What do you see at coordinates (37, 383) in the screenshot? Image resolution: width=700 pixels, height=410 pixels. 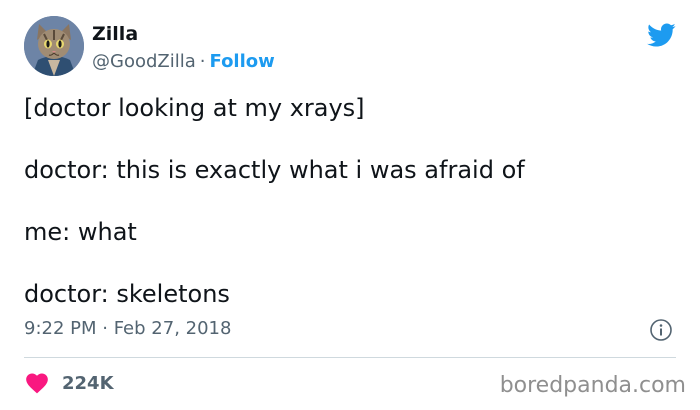 I see `heart-icon` at bounding box center [37, 383].